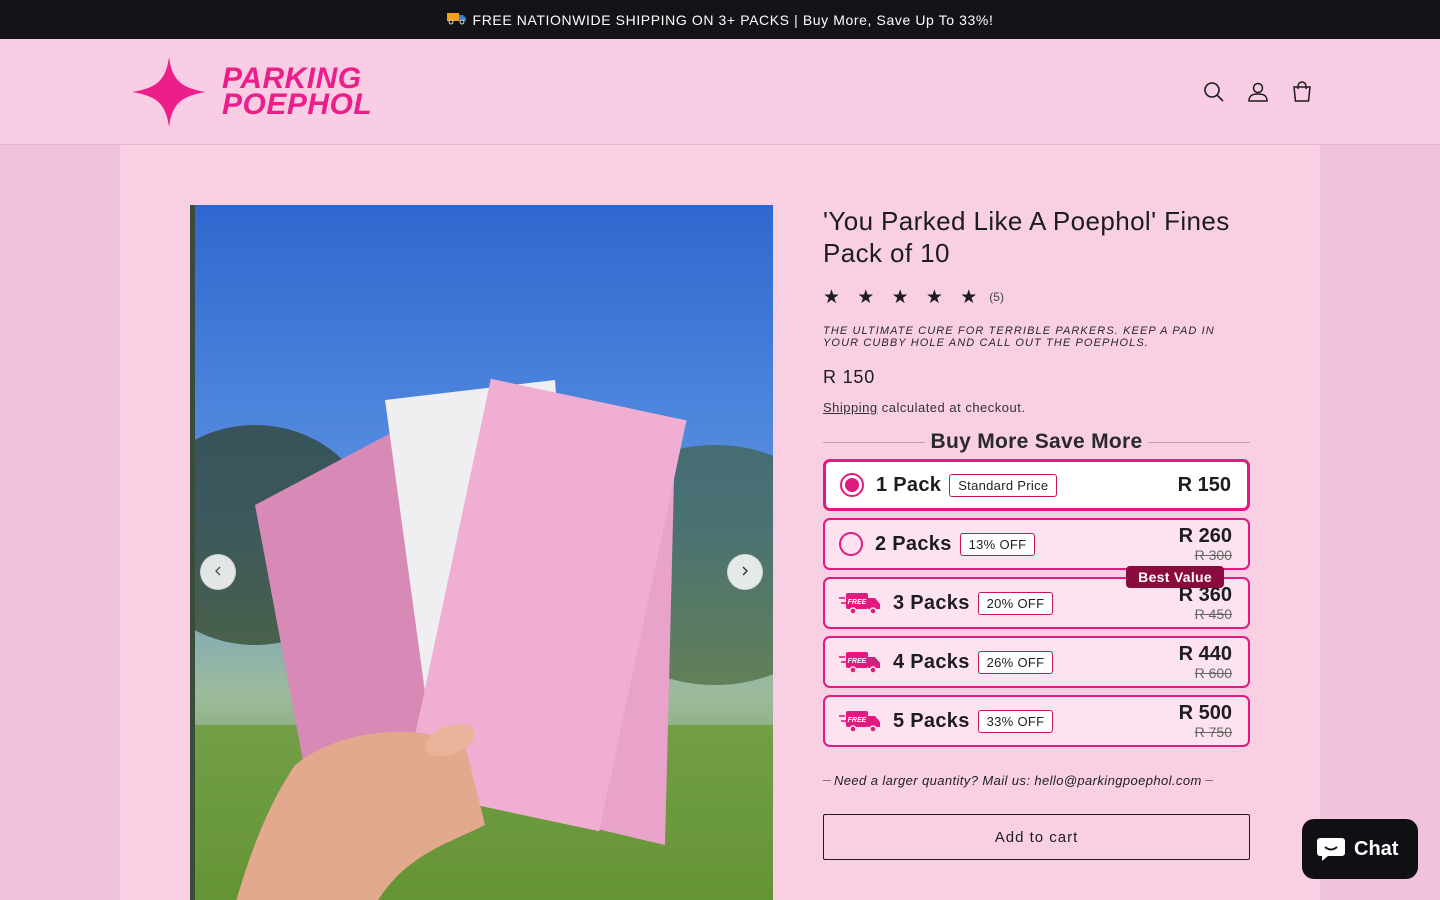 The image size is (1440, 900). What do you see at coordinates (169, 92) in the screenshot?
I see `sparkle-logo-icon` at bounding box center [169, 92].